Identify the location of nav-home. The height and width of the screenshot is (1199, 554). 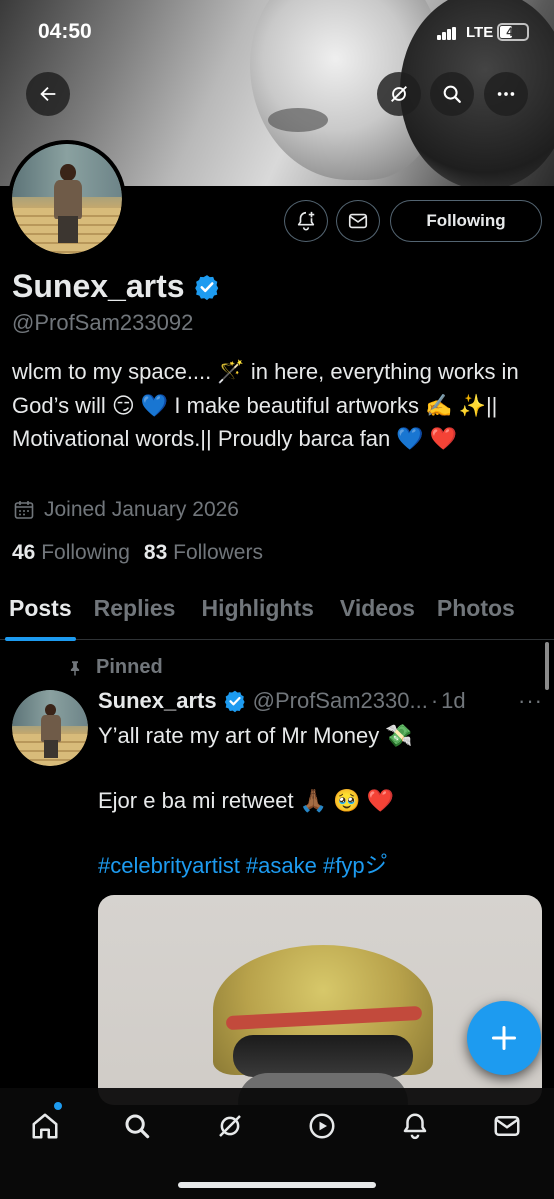
(45, 1126).